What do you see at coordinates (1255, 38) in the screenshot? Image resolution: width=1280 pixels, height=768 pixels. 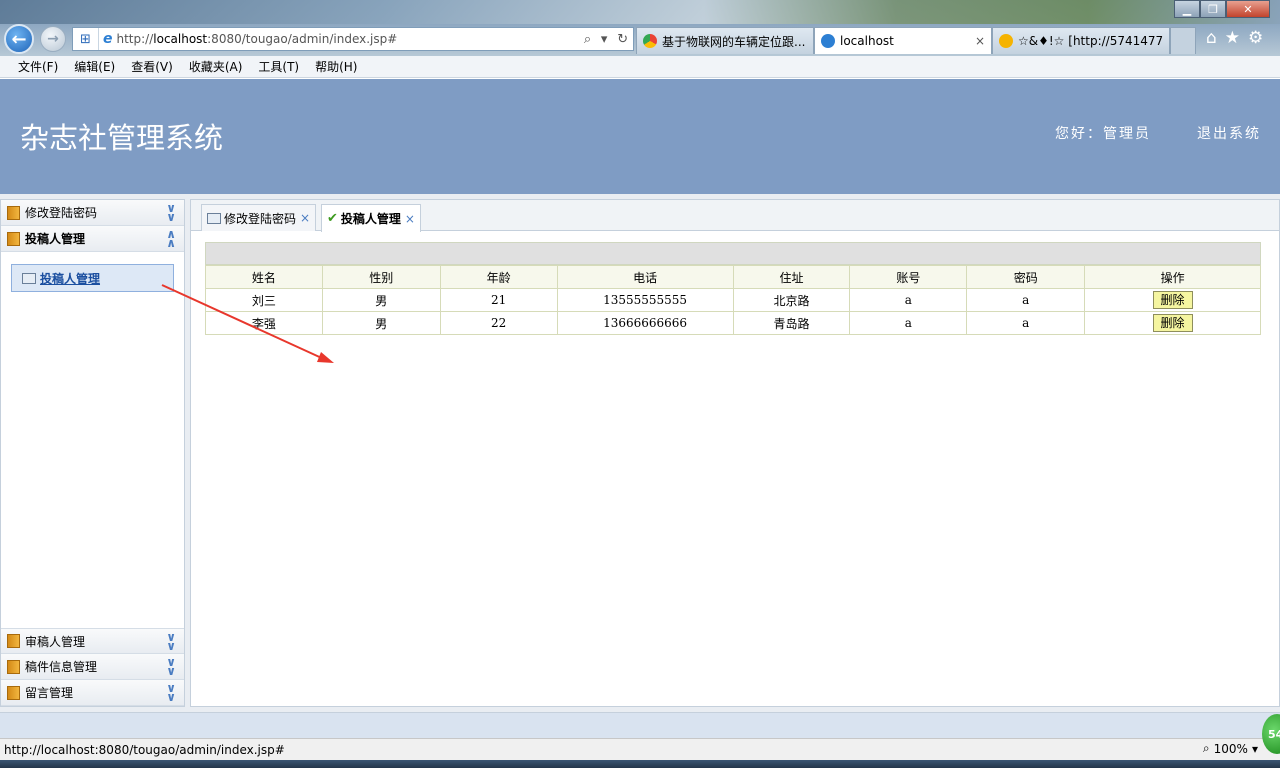 I see `gear-icon: ⚙` at bounding box center [1255, 38].